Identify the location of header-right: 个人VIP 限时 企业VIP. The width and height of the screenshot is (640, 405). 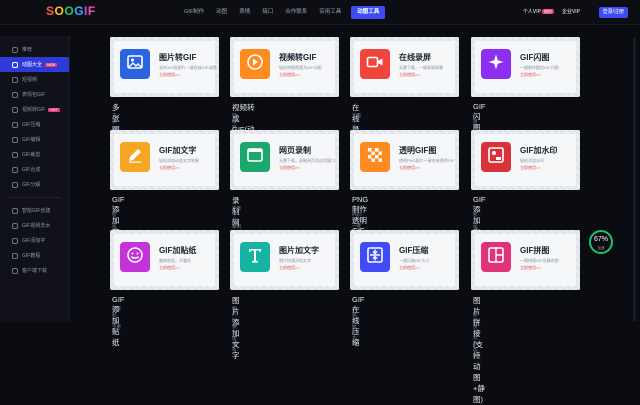
(551, 11).